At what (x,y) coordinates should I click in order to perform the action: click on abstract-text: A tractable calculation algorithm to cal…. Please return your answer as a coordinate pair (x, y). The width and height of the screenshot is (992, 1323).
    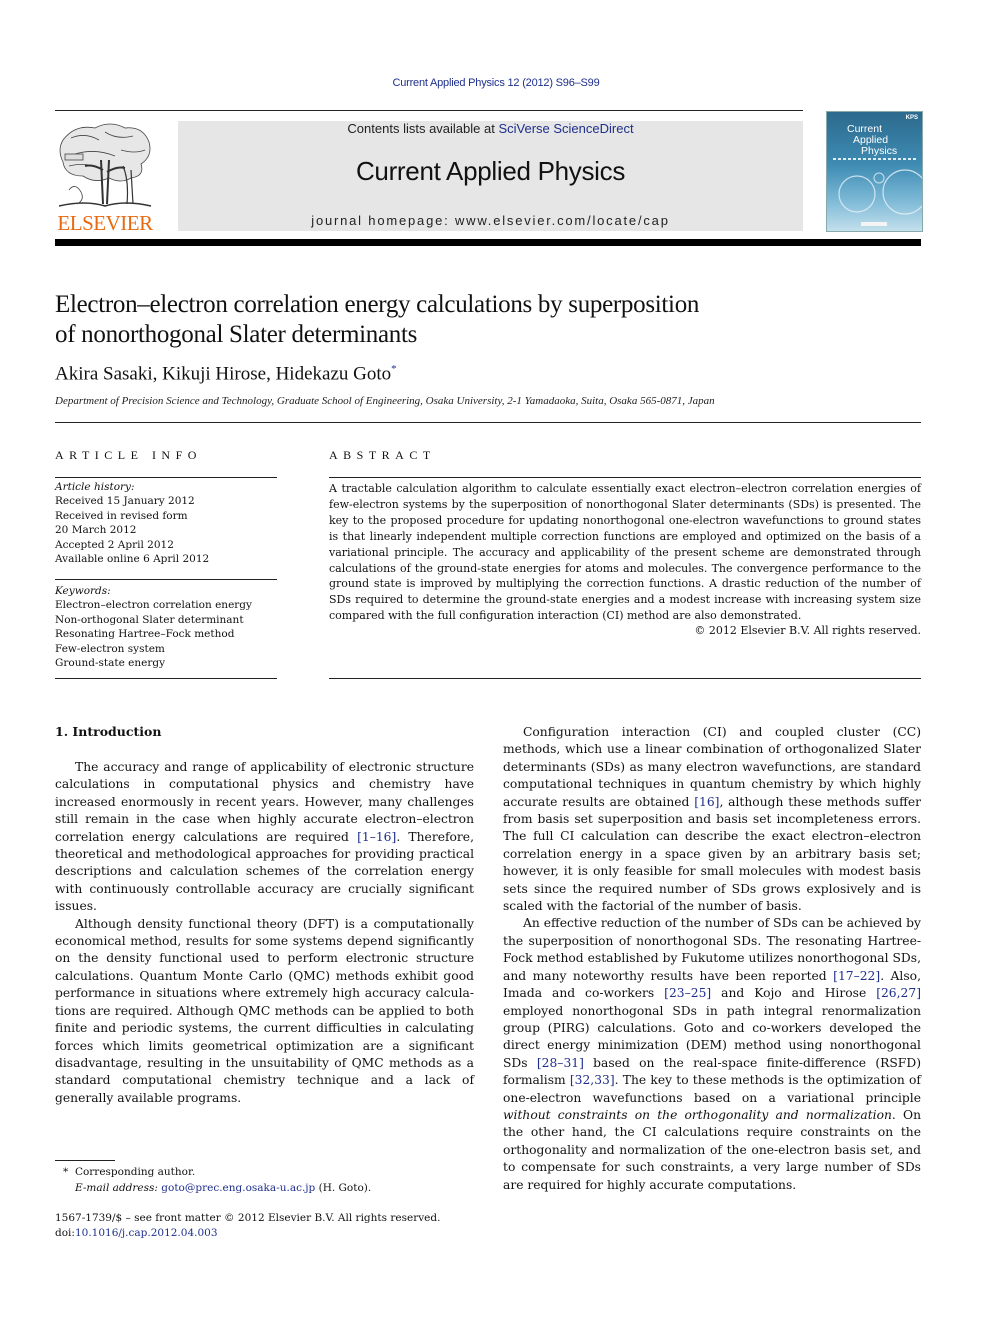
    Looking at the image, I should click on (625, 552).